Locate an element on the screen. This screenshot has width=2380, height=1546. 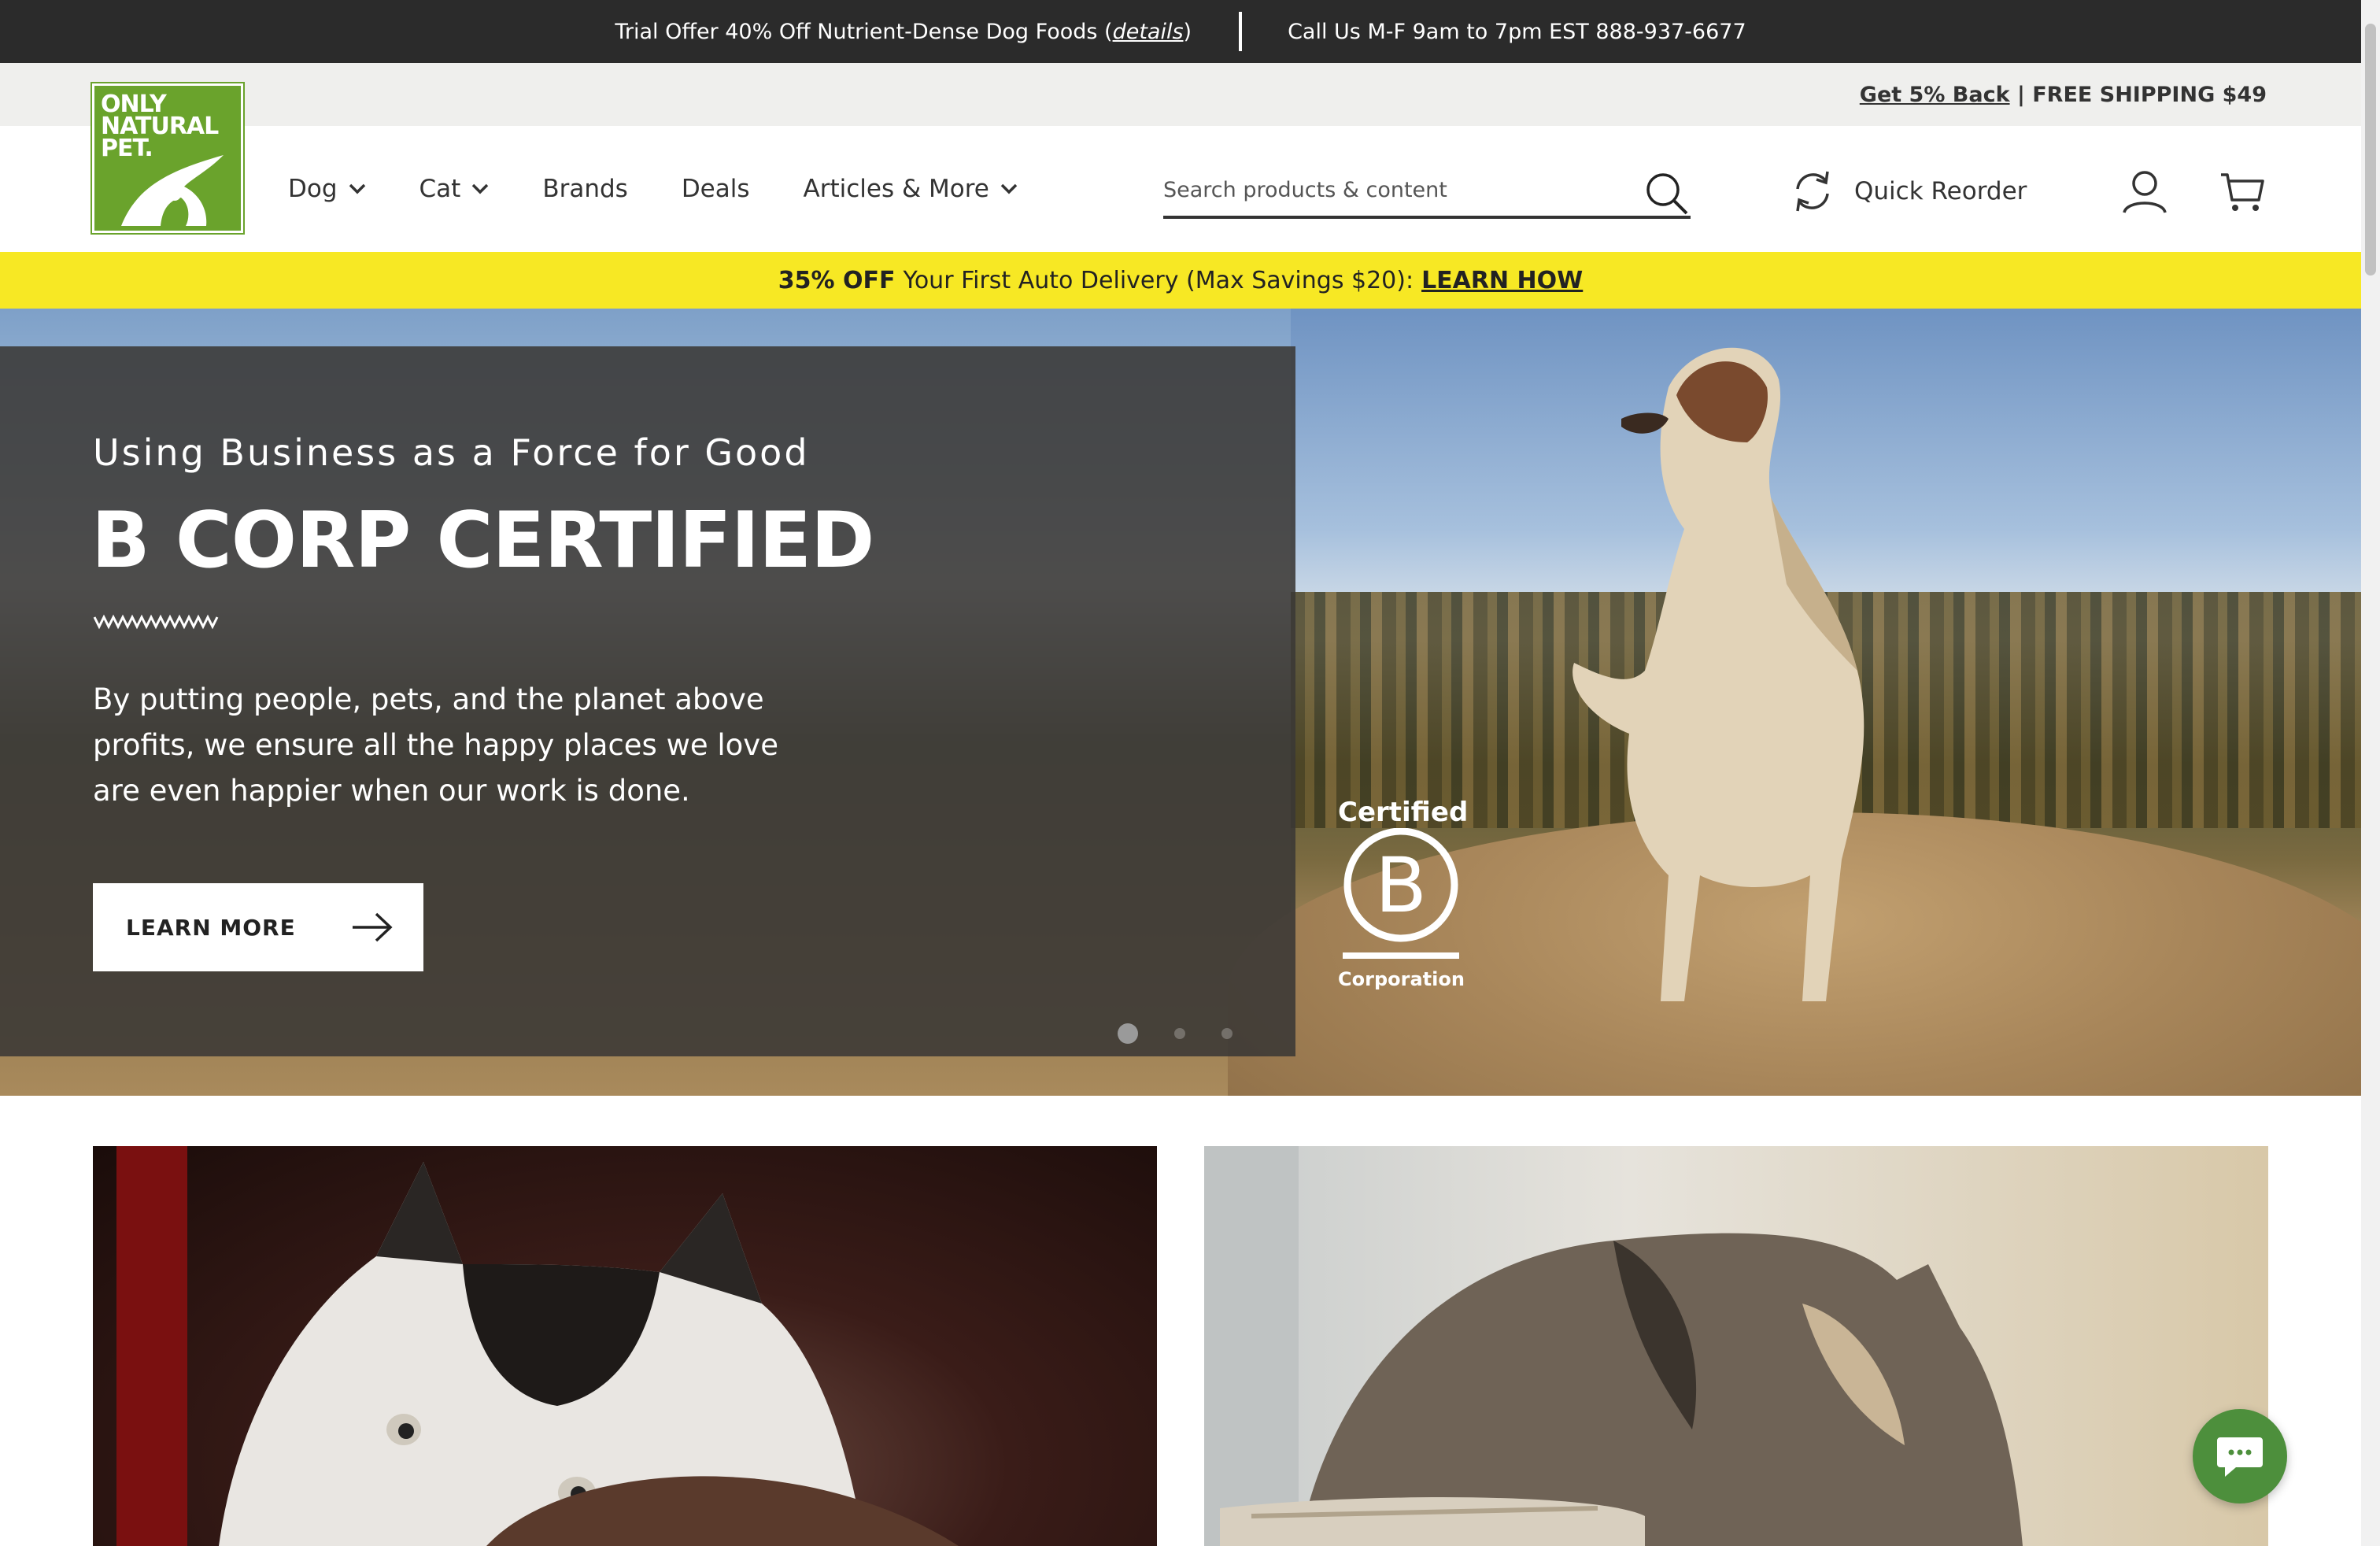
nav-cat-label: Cat is located at coordinates (440, 189).